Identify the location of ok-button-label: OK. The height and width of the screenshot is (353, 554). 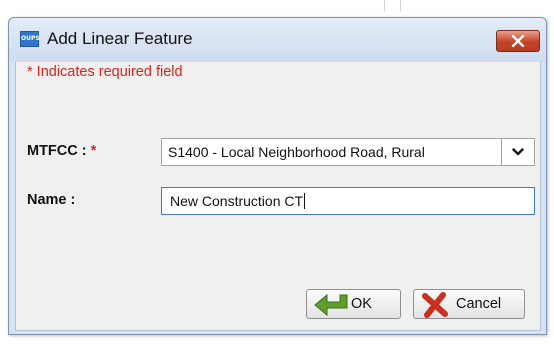
(361, 304).